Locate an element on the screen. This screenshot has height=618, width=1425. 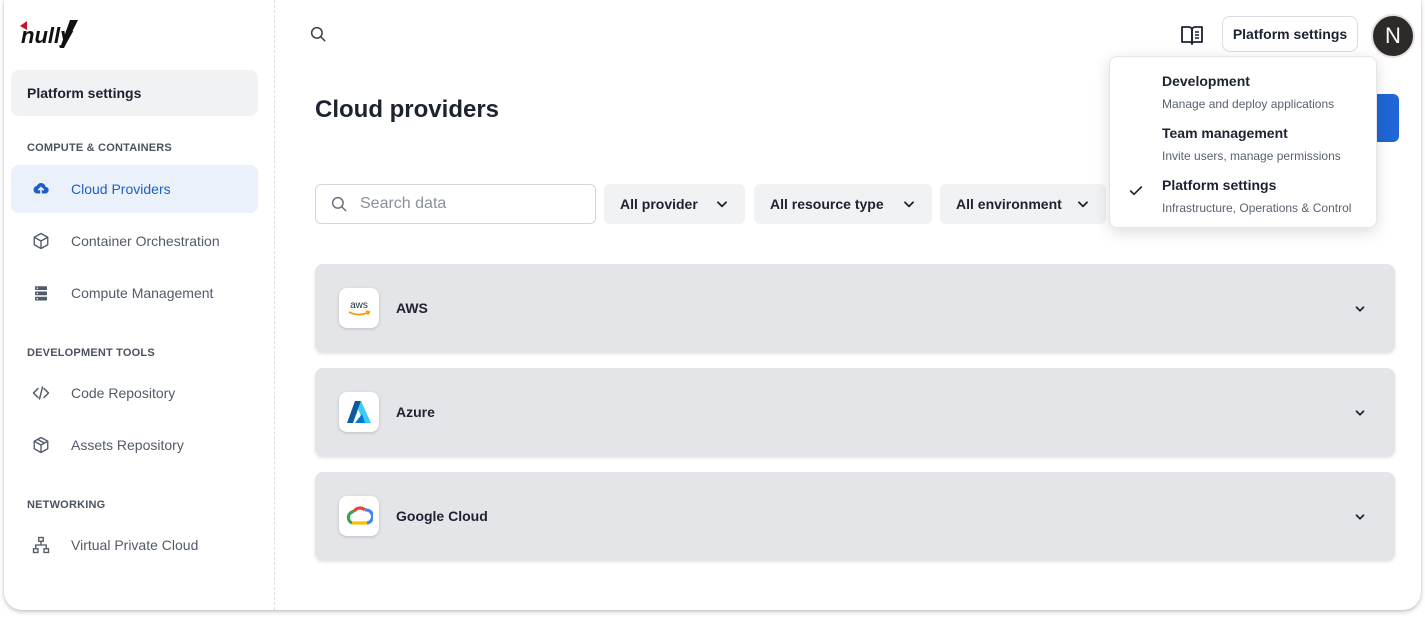
menu-item-subtitle: Manage and deploy applications is located at coordinates (1248, 104).